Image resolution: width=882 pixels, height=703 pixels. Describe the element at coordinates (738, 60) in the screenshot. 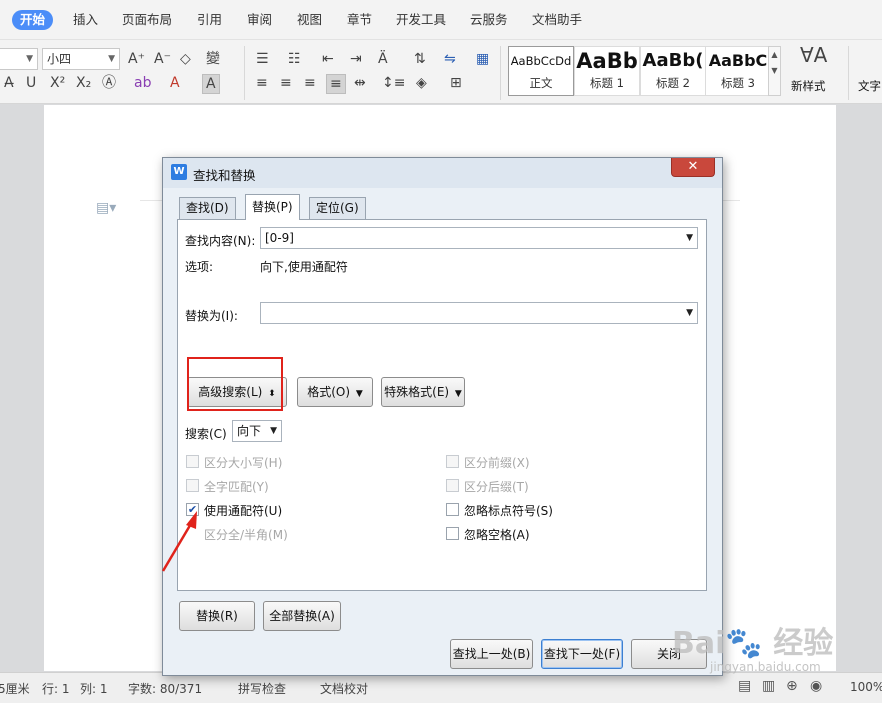

I see `style-sample: AaBbC` at that location.